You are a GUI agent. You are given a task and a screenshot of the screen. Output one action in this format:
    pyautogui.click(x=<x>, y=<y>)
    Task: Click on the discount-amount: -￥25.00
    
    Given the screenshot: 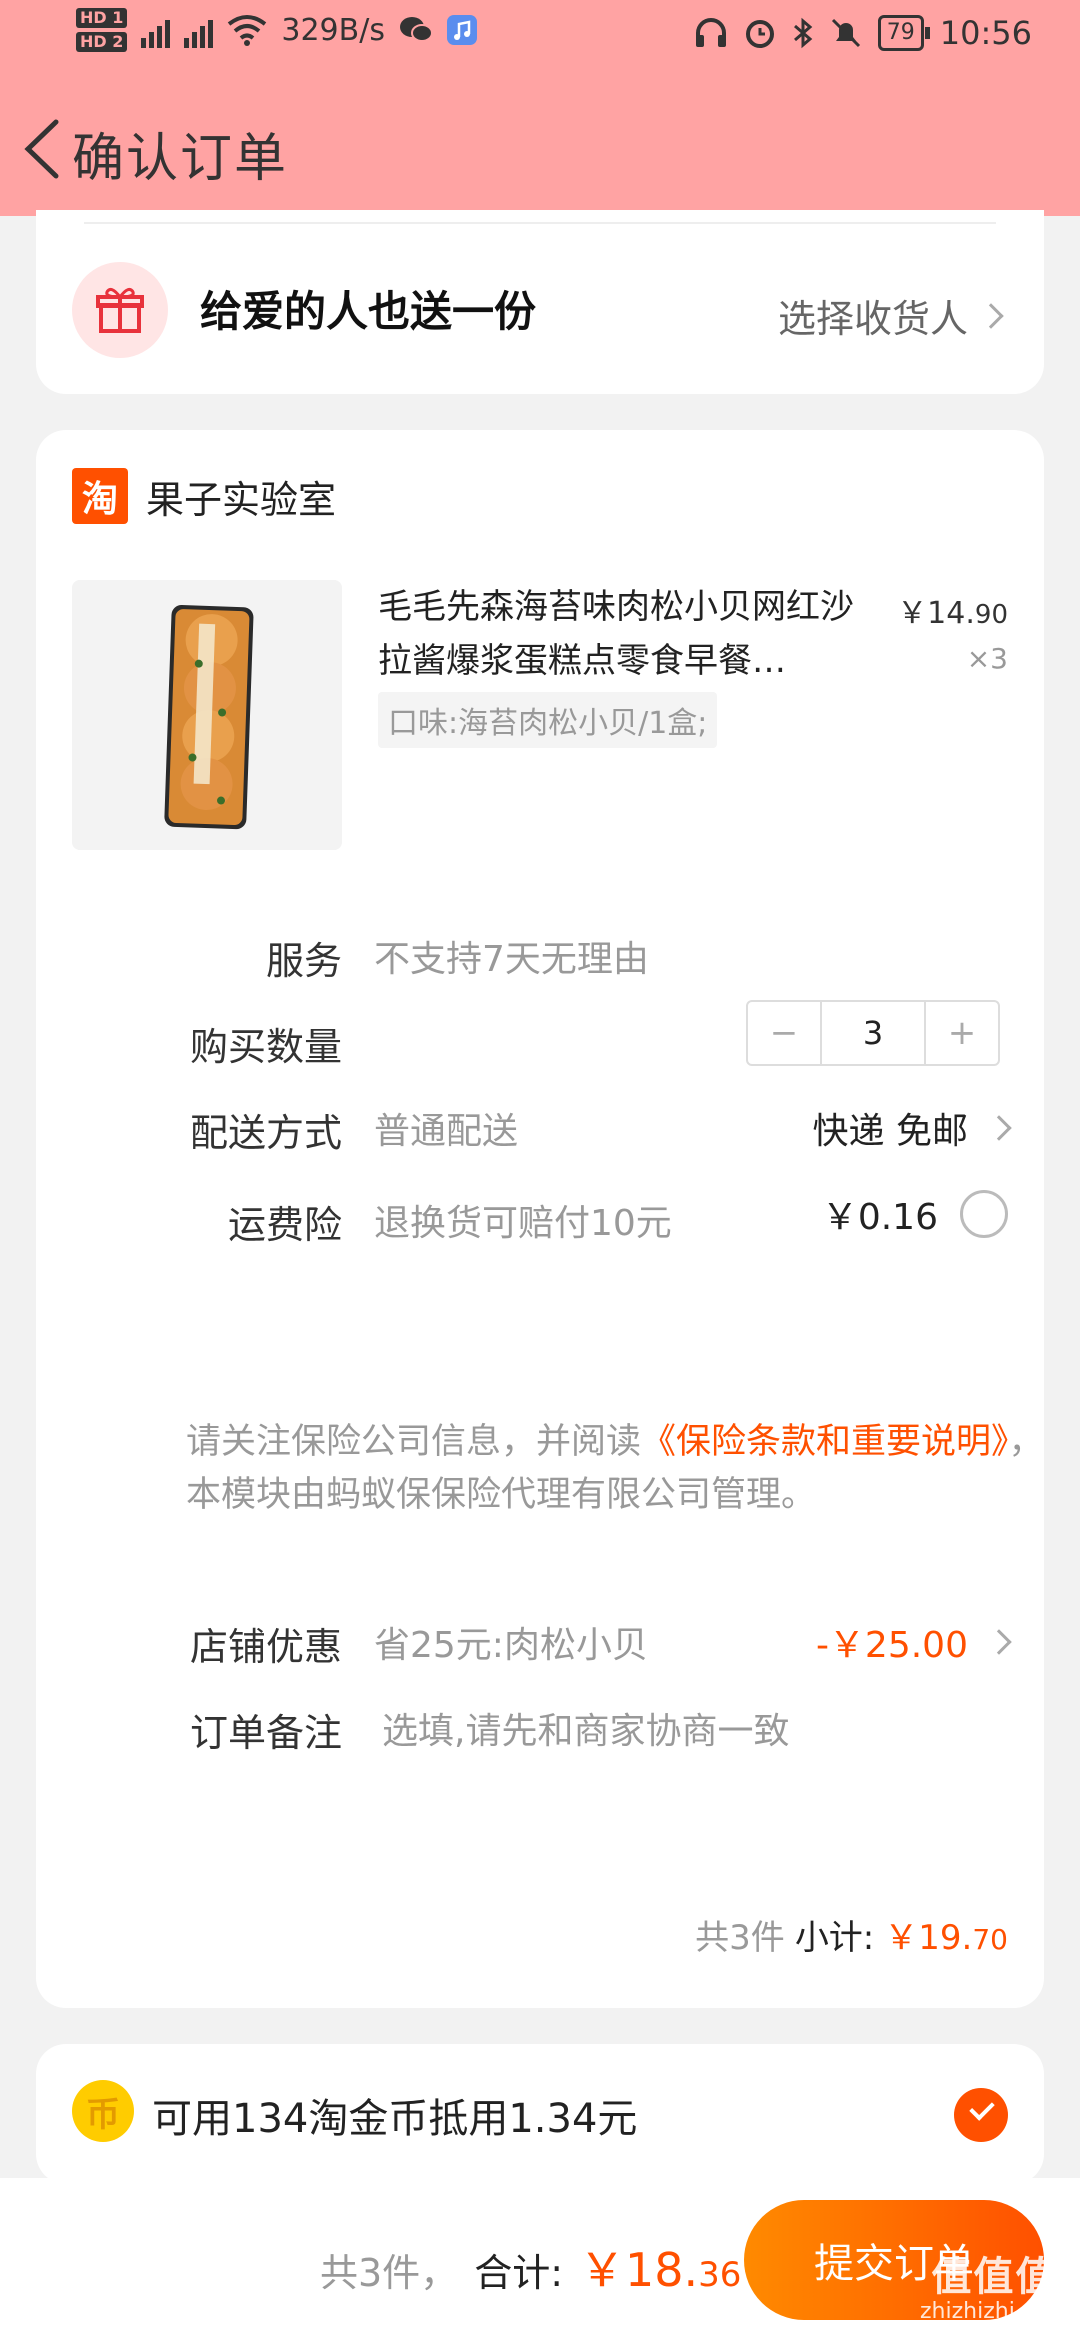 What is the action you would take?
    pyautogui.click(x=891, y=1645)
    